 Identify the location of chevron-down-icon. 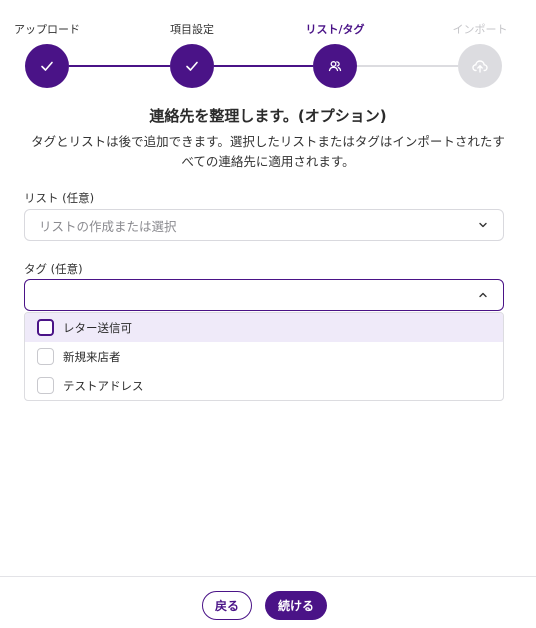
(483, 225).